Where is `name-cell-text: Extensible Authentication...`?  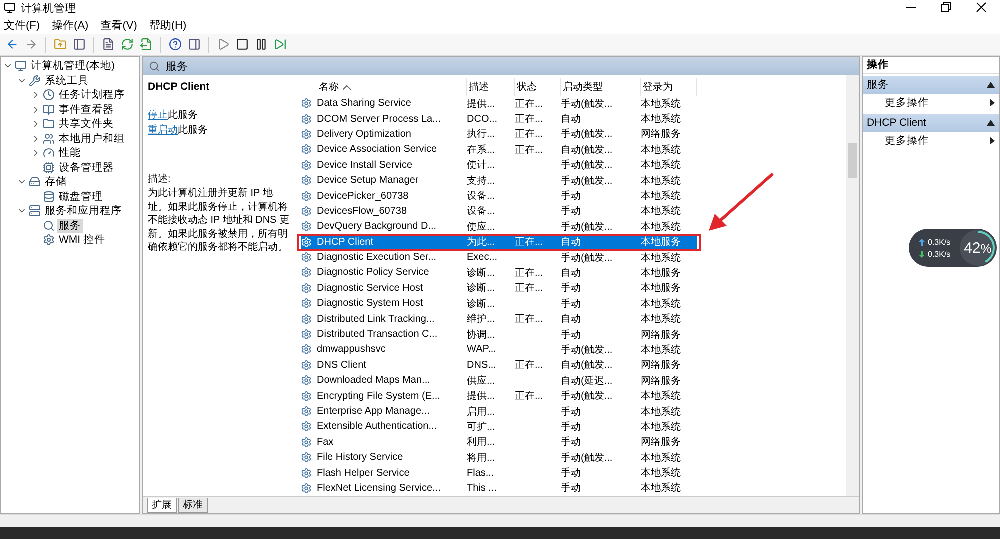
name-cell-text: Extensible Authentication... is located at coordinates (377, 426).